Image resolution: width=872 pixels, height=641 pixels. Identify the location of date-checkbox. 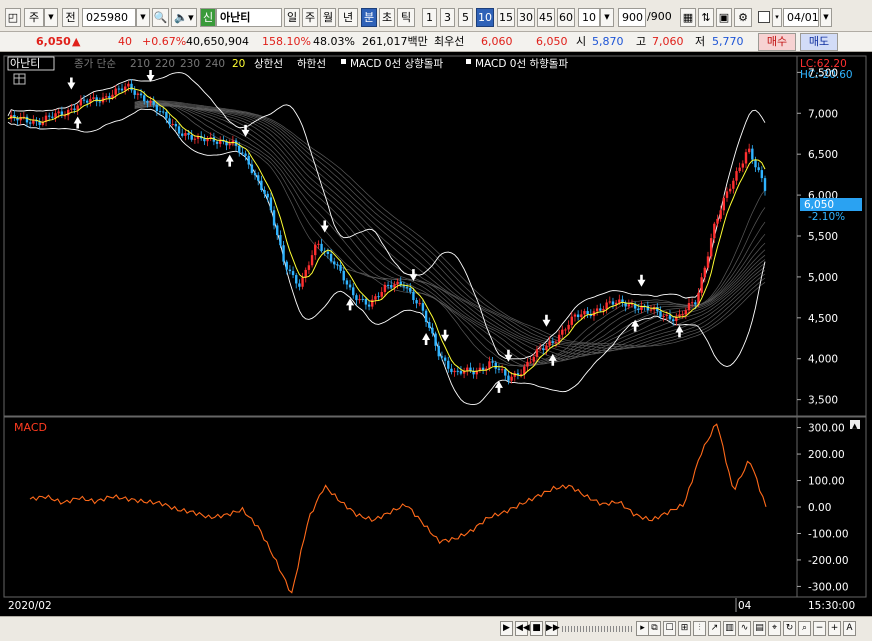
(764, 17).